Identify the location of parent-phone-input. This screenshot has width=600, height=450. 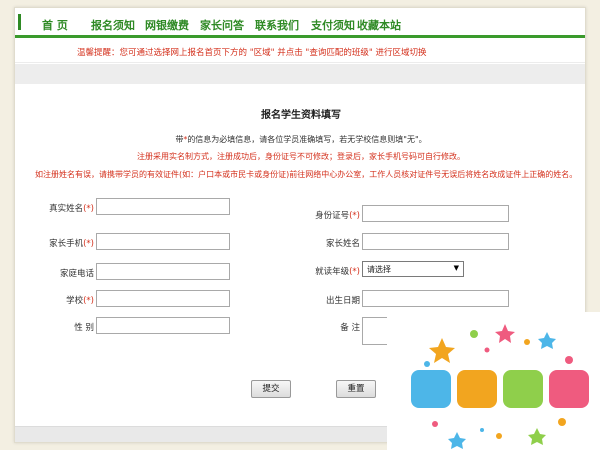
(163, 241).